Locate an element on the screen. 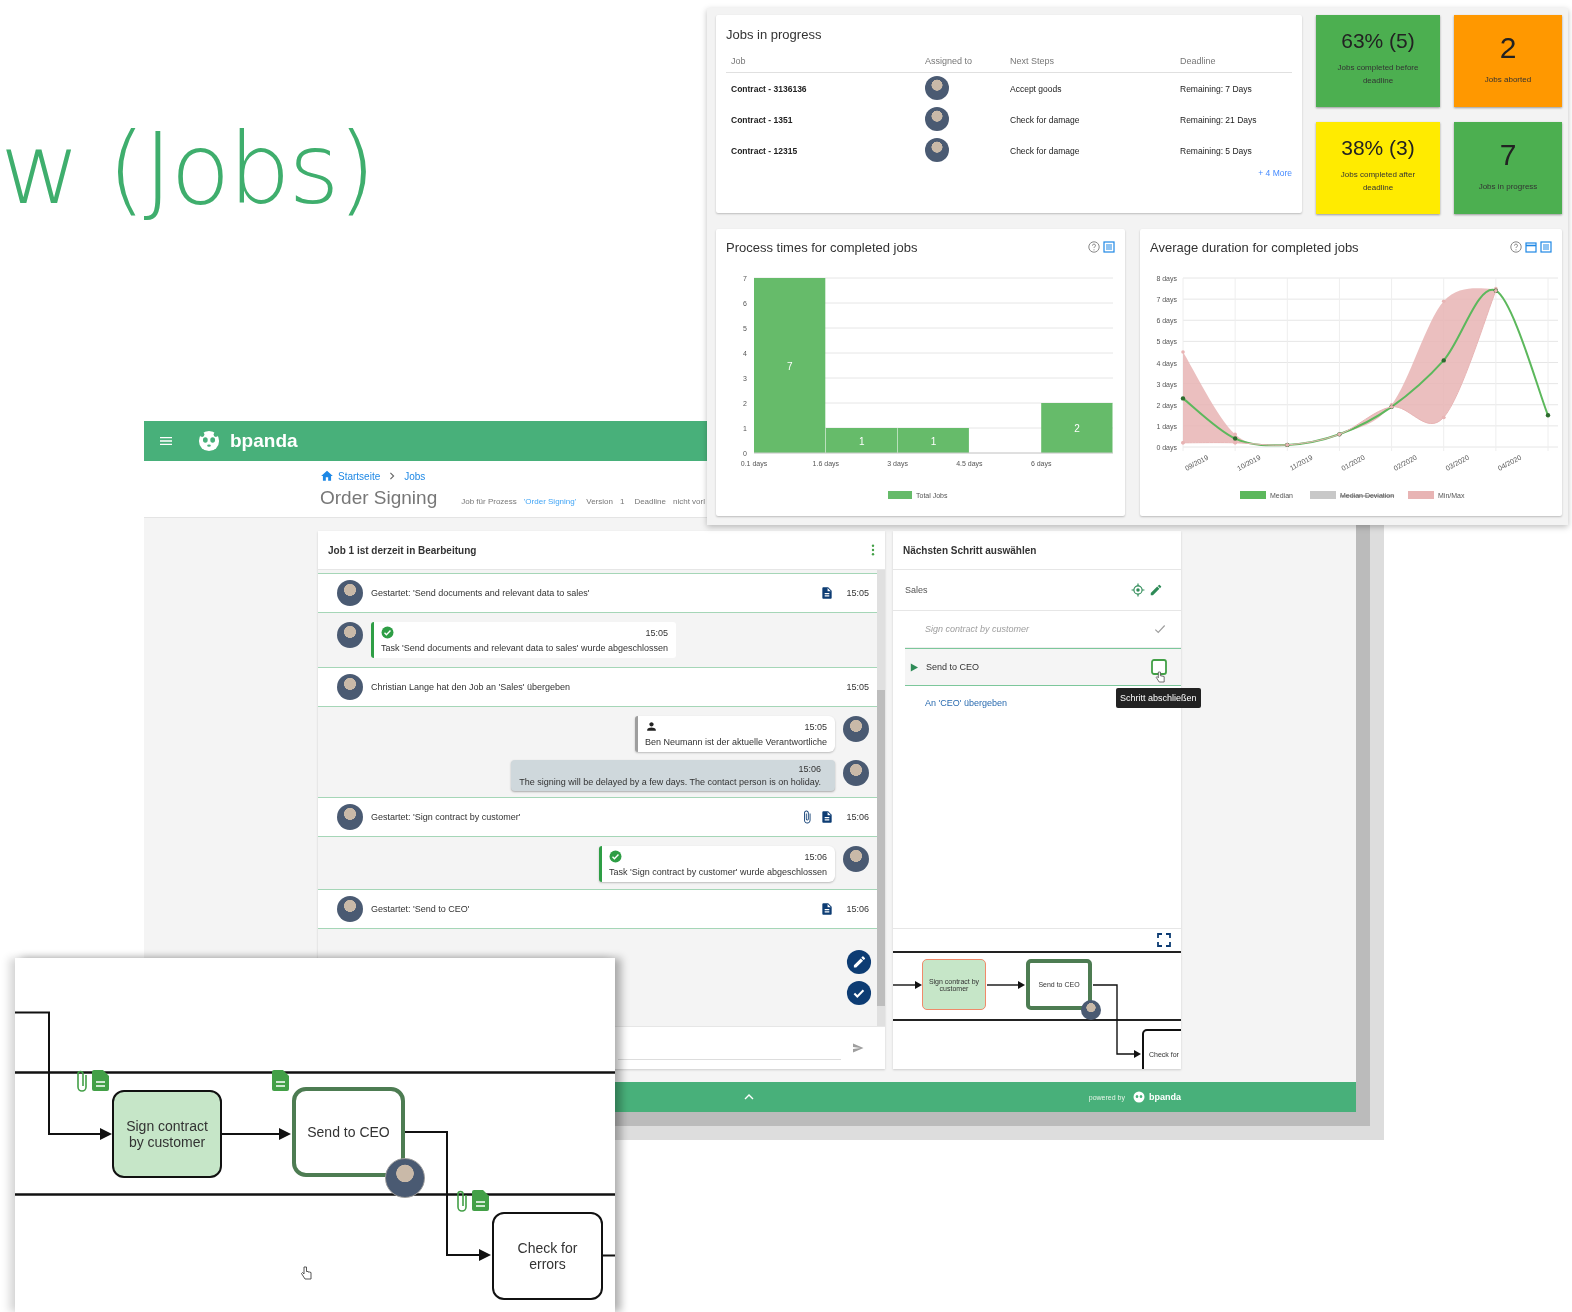 The image size is (1572, 1312). edit-button is located at coordinates (859, 962).